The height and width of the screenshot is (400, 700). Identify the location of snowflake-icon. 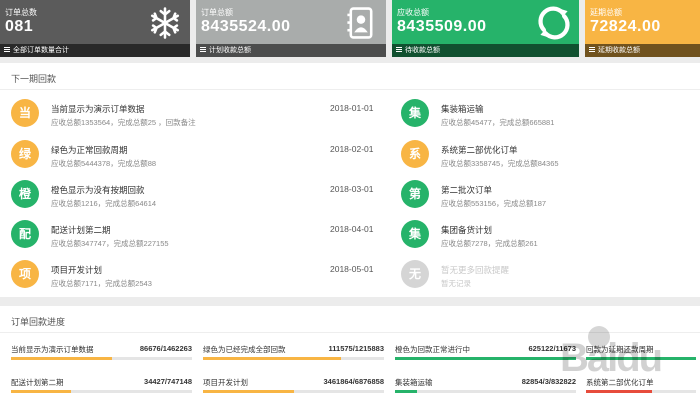
(165, 23).